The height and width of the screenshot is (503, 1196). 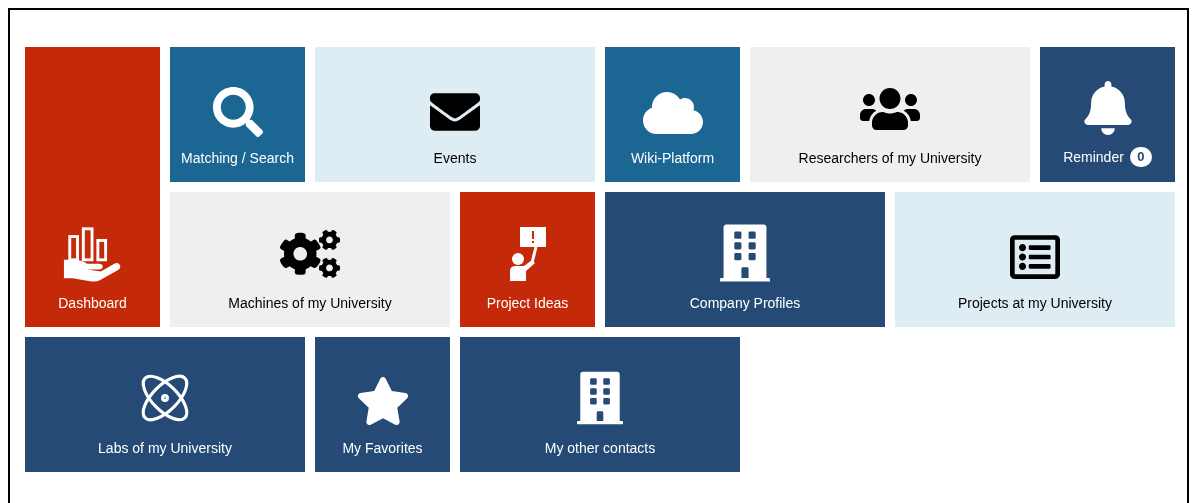 I want to click on dashboard-tile: Projects at my University, so click(x=1035, y=259).